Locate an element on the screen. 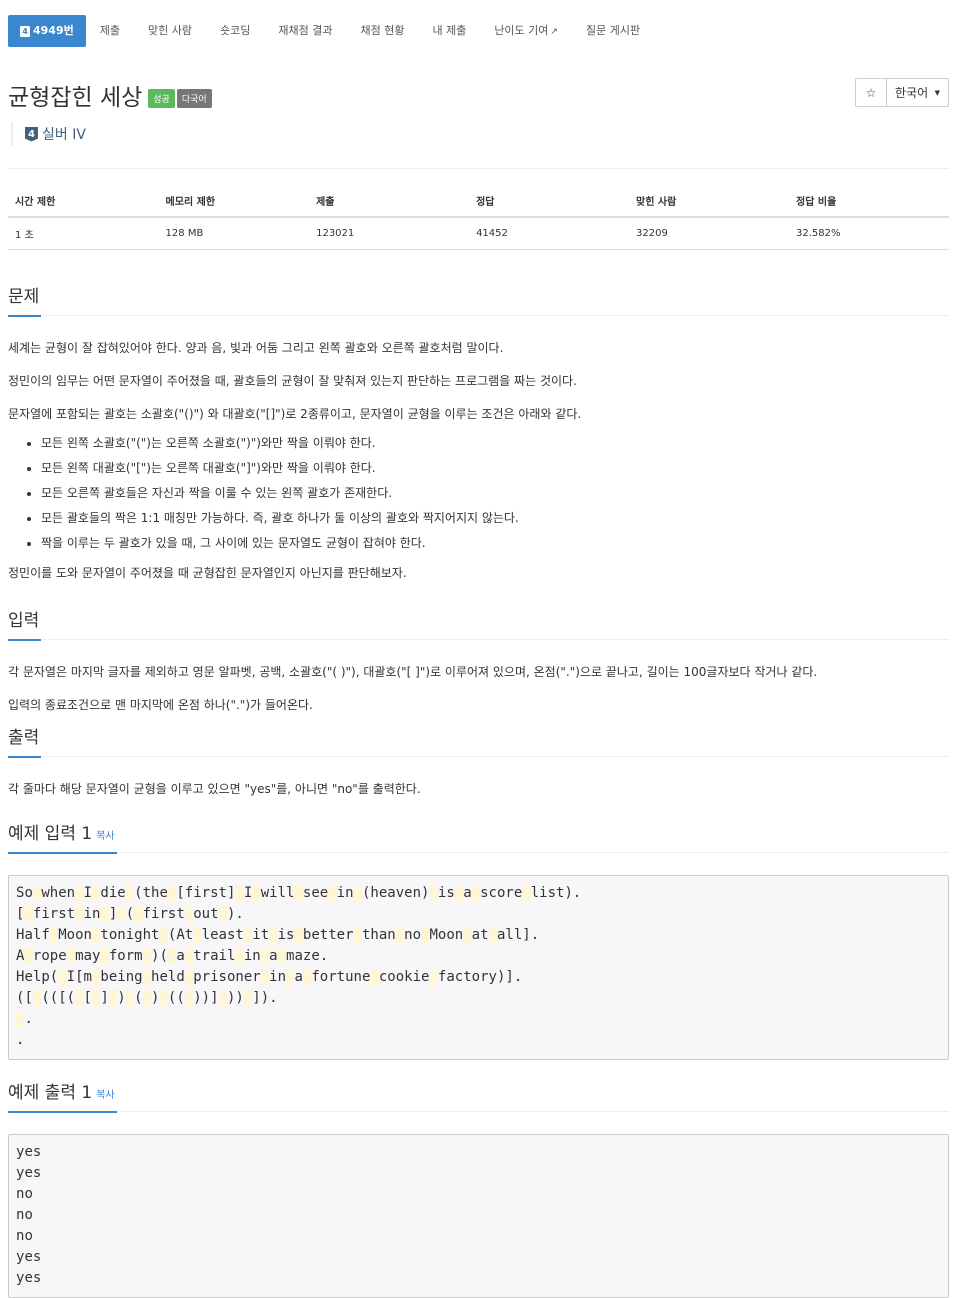 The width and height of the screenshot is (960, 1298). section-title-sample-output: 예제 출력 1 복사 is located at coordinates (62, 1095).